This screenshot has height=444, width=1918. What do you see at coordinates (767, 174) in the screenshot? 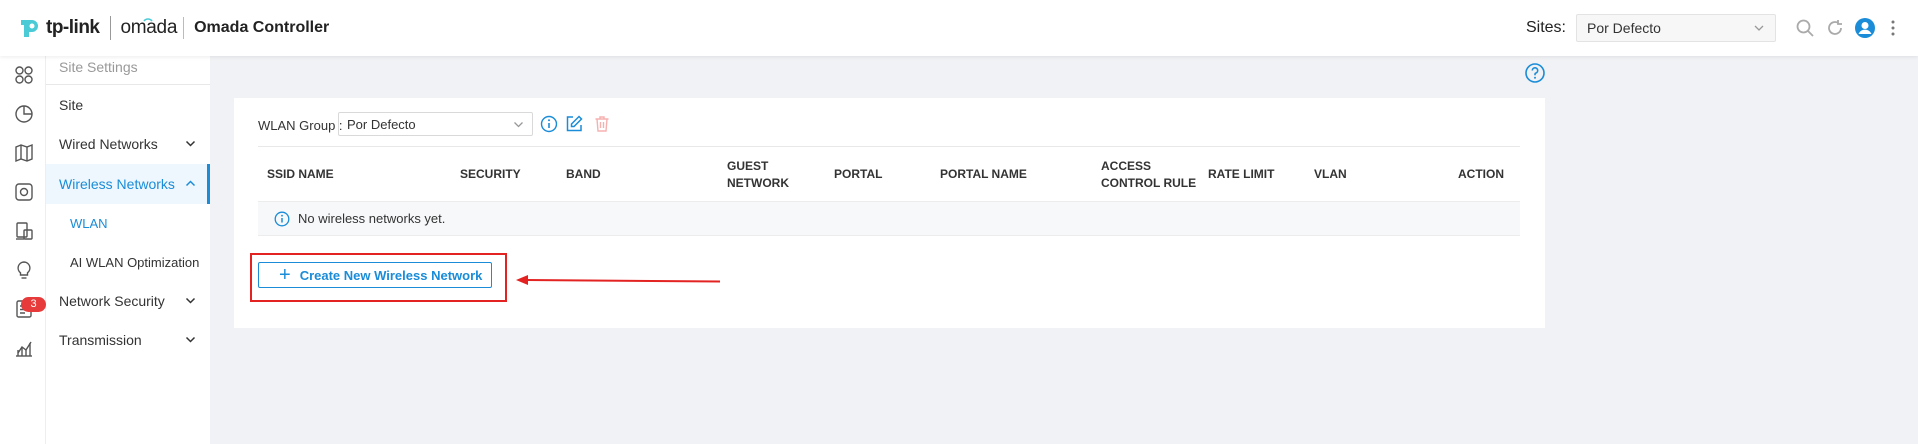
I see `column-header-guest-network: GUEST NETWORK` at bounding box center [767, 174].